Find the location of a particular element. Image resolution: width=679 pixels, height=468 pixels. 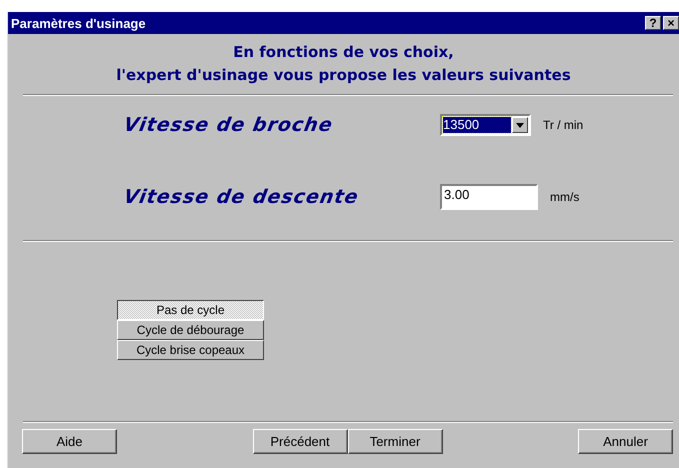

cycle-toggle-button: Pas de cycle is located at coordinates (190, 310).